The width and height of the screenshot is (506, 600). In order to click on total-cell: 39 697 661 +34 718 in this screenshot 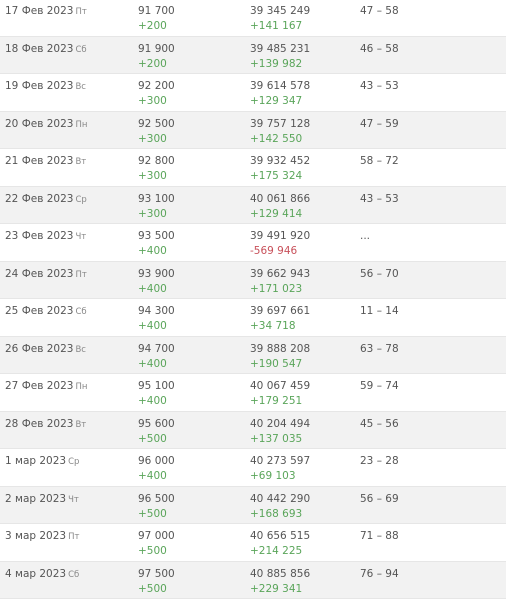, I will do `click(280, 319)`.